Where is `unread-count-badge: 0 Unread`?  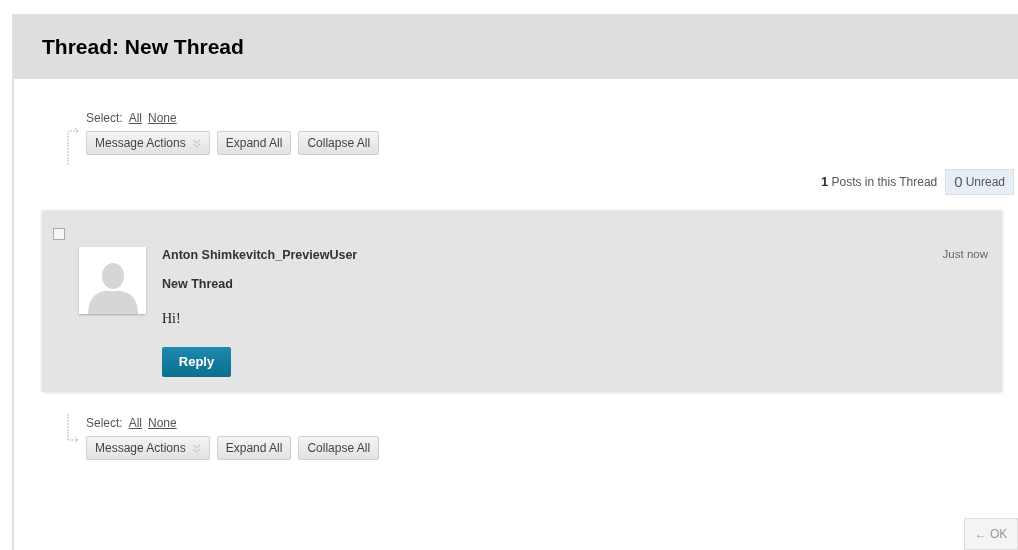
unread-count-badge: 0 Unread is located at coordinates (979, 182).